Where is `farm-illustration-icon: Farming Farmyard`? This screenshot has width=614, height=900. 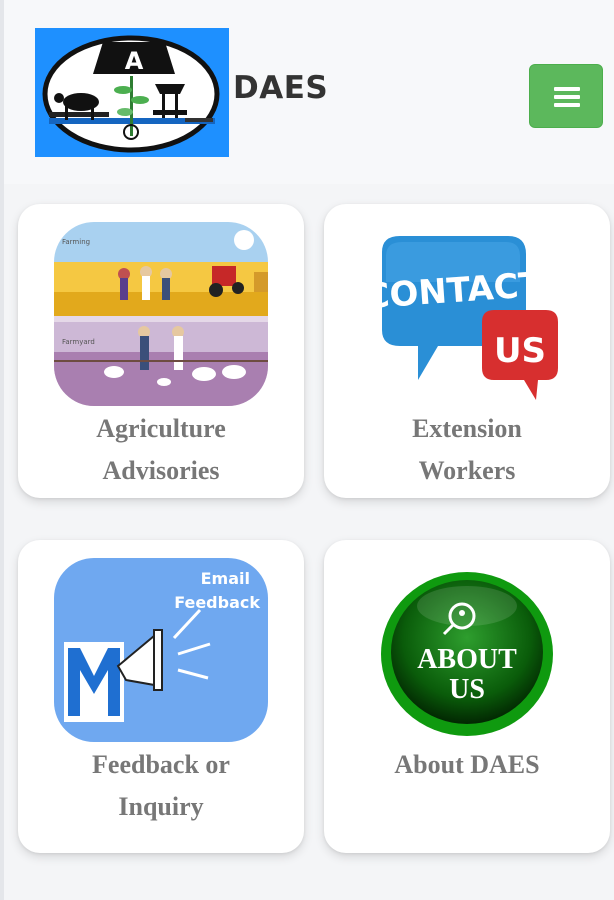 farm-illustration-icon: Farming Farmyard is located at coordinates (161, 314).